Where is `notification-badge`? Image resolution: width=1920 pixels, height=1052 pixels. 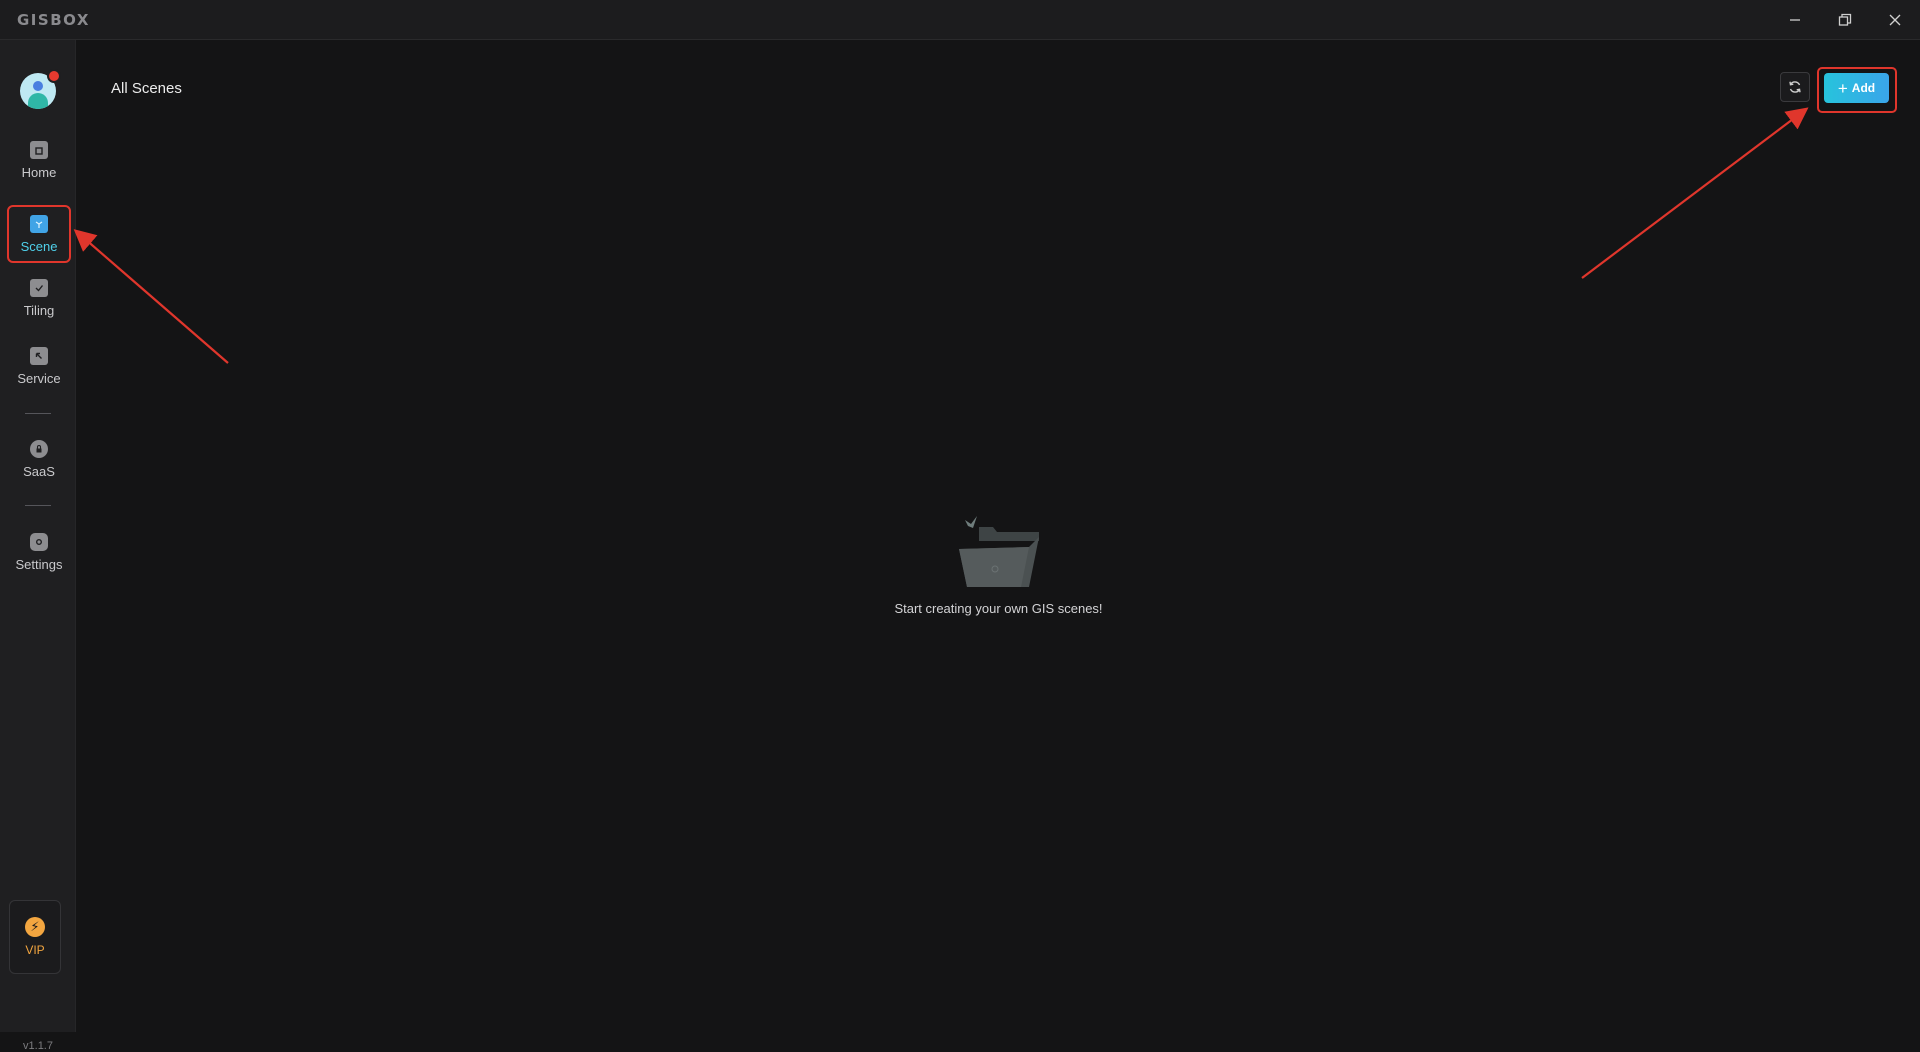 notification-badge is located at coordinates (54, 76).